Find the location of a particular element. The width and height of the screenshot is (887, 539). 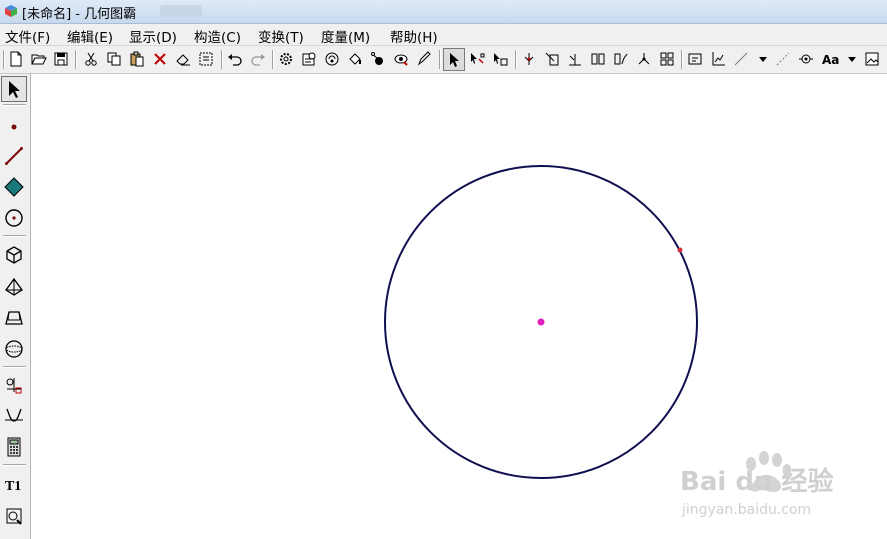

function-tool is located at coordinates (14, 416).